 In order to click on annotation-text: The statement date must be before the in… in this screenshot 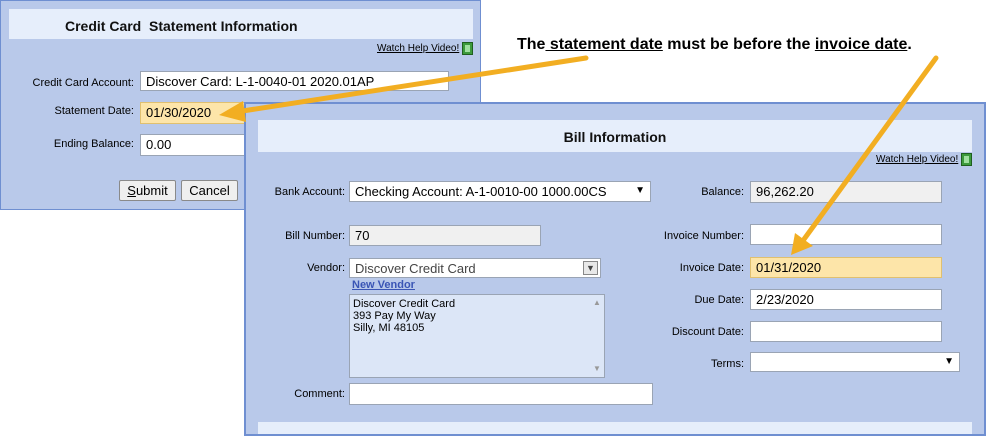, I will do `click(714, 45)`.